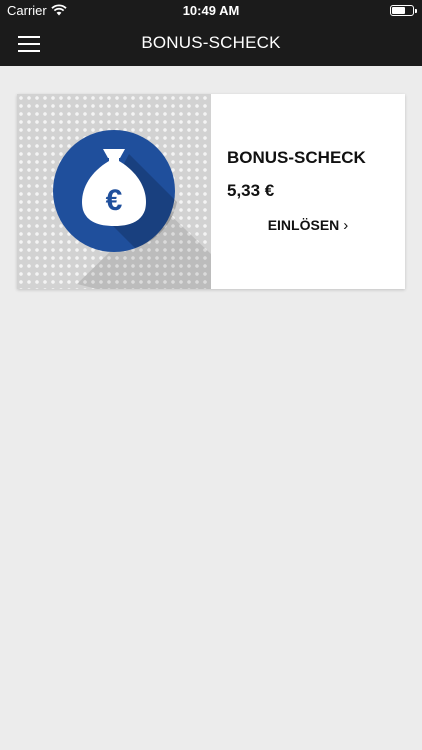 Image resolution: width=422 pixels, height=750 pixels. What do you see at coordinates (308, 191) in the screenshot?
I see `card-content: BONUS-SCHECK 5,33 € EINLÖSEN ›` at bounding box center [308, 191].